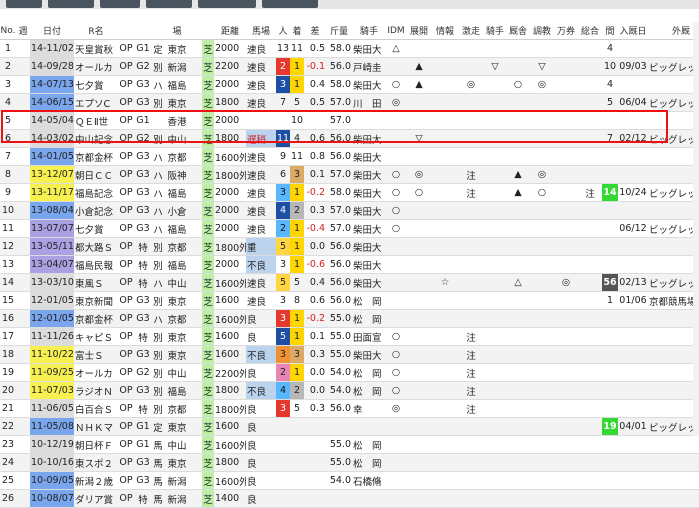 The width and height of the screenshot is (699, 508). Describe the element at coordinates (177, 228) in the screenshot. I see `venue-cell: 福島` at that location.